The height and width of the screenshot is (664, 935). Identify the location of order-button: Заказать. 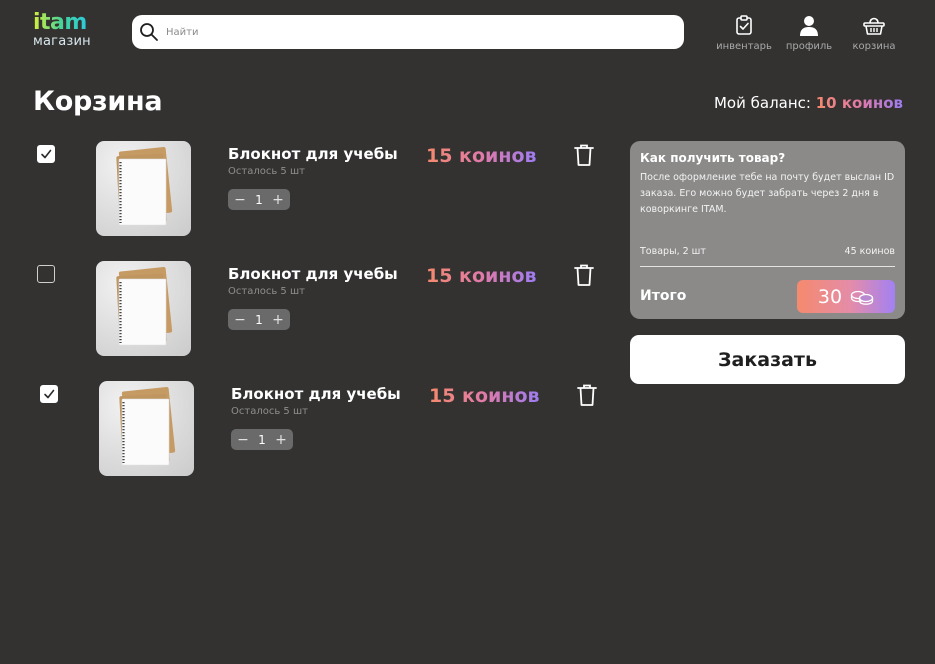
(767, 359).